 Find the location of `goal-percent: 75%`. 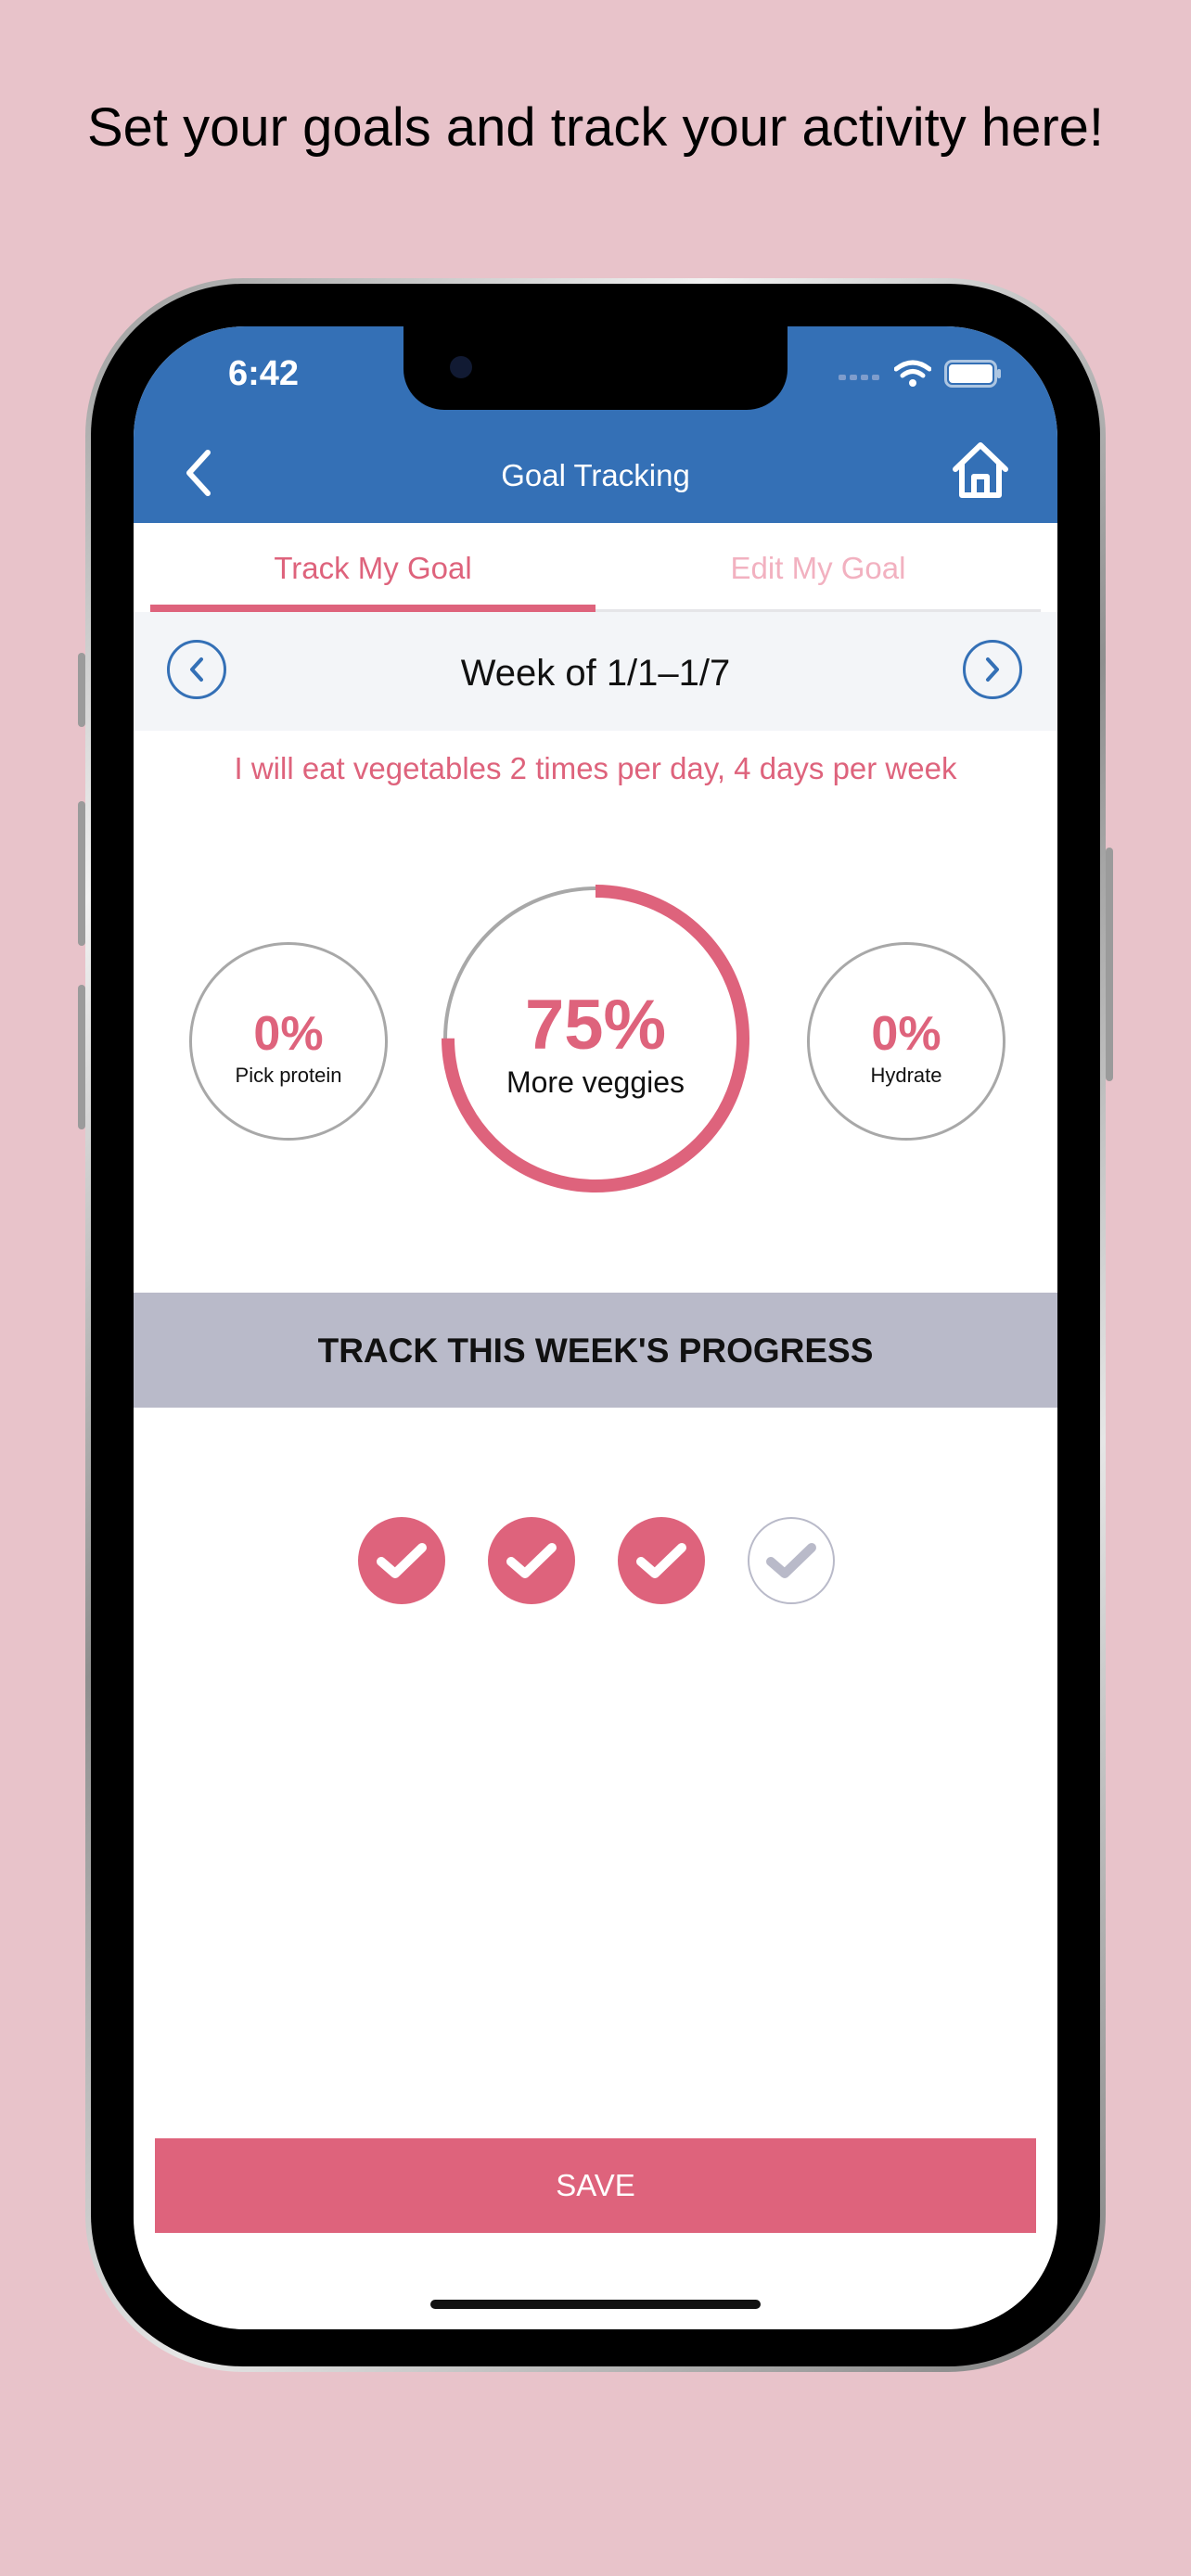

goal-percent: 75% is located at coordinates (595, 1025).